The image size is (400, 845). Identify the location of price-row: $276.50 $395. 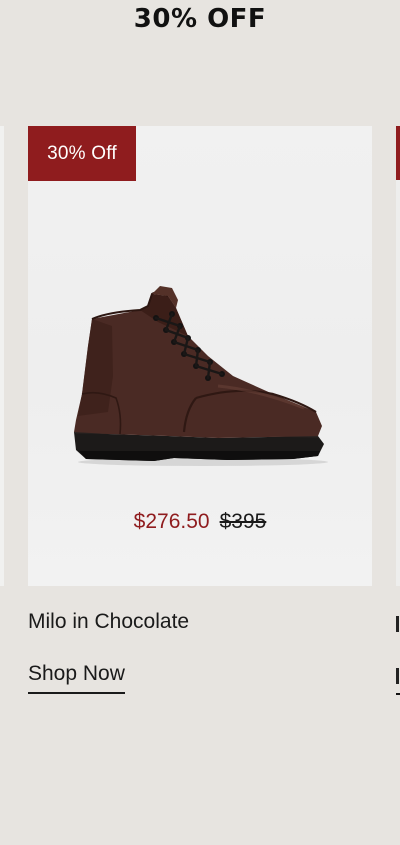
(200, 522).